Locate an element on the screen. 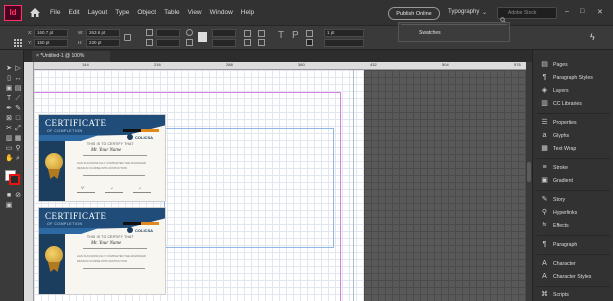 Image resolution: width=613 pixels, height=301 pixels. search-input: Adobe Stock is located at coordinates (527, 13).